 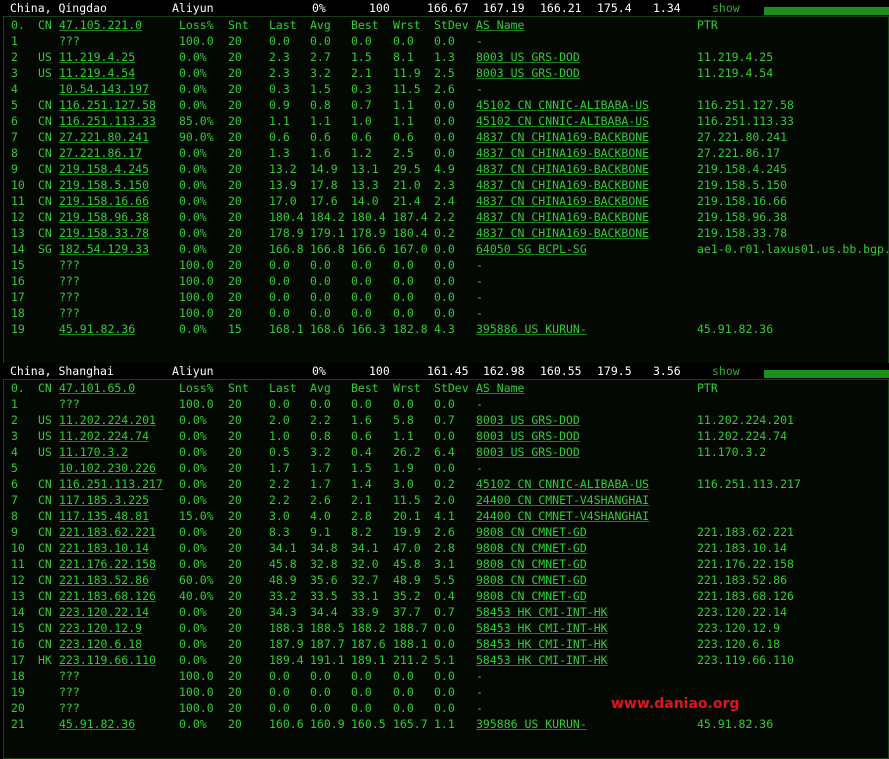 What do you see at coordinates (107, 660) in the screenshot?
I see `host-address: 223.119.66.110` at bounding box center [107, 660].